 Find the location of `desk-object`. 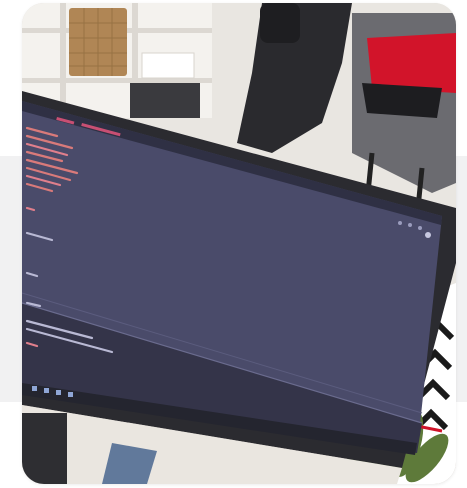

desk-object is located at coordinates (44, 448).